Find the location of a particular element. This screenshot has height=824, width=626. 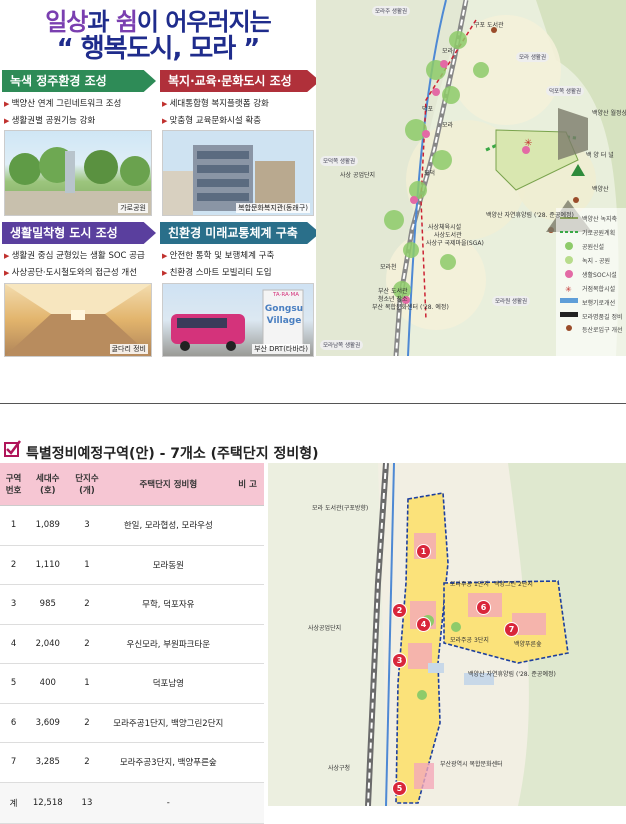

col-header: 단지수 (개) is located at coordinates (87, 484).